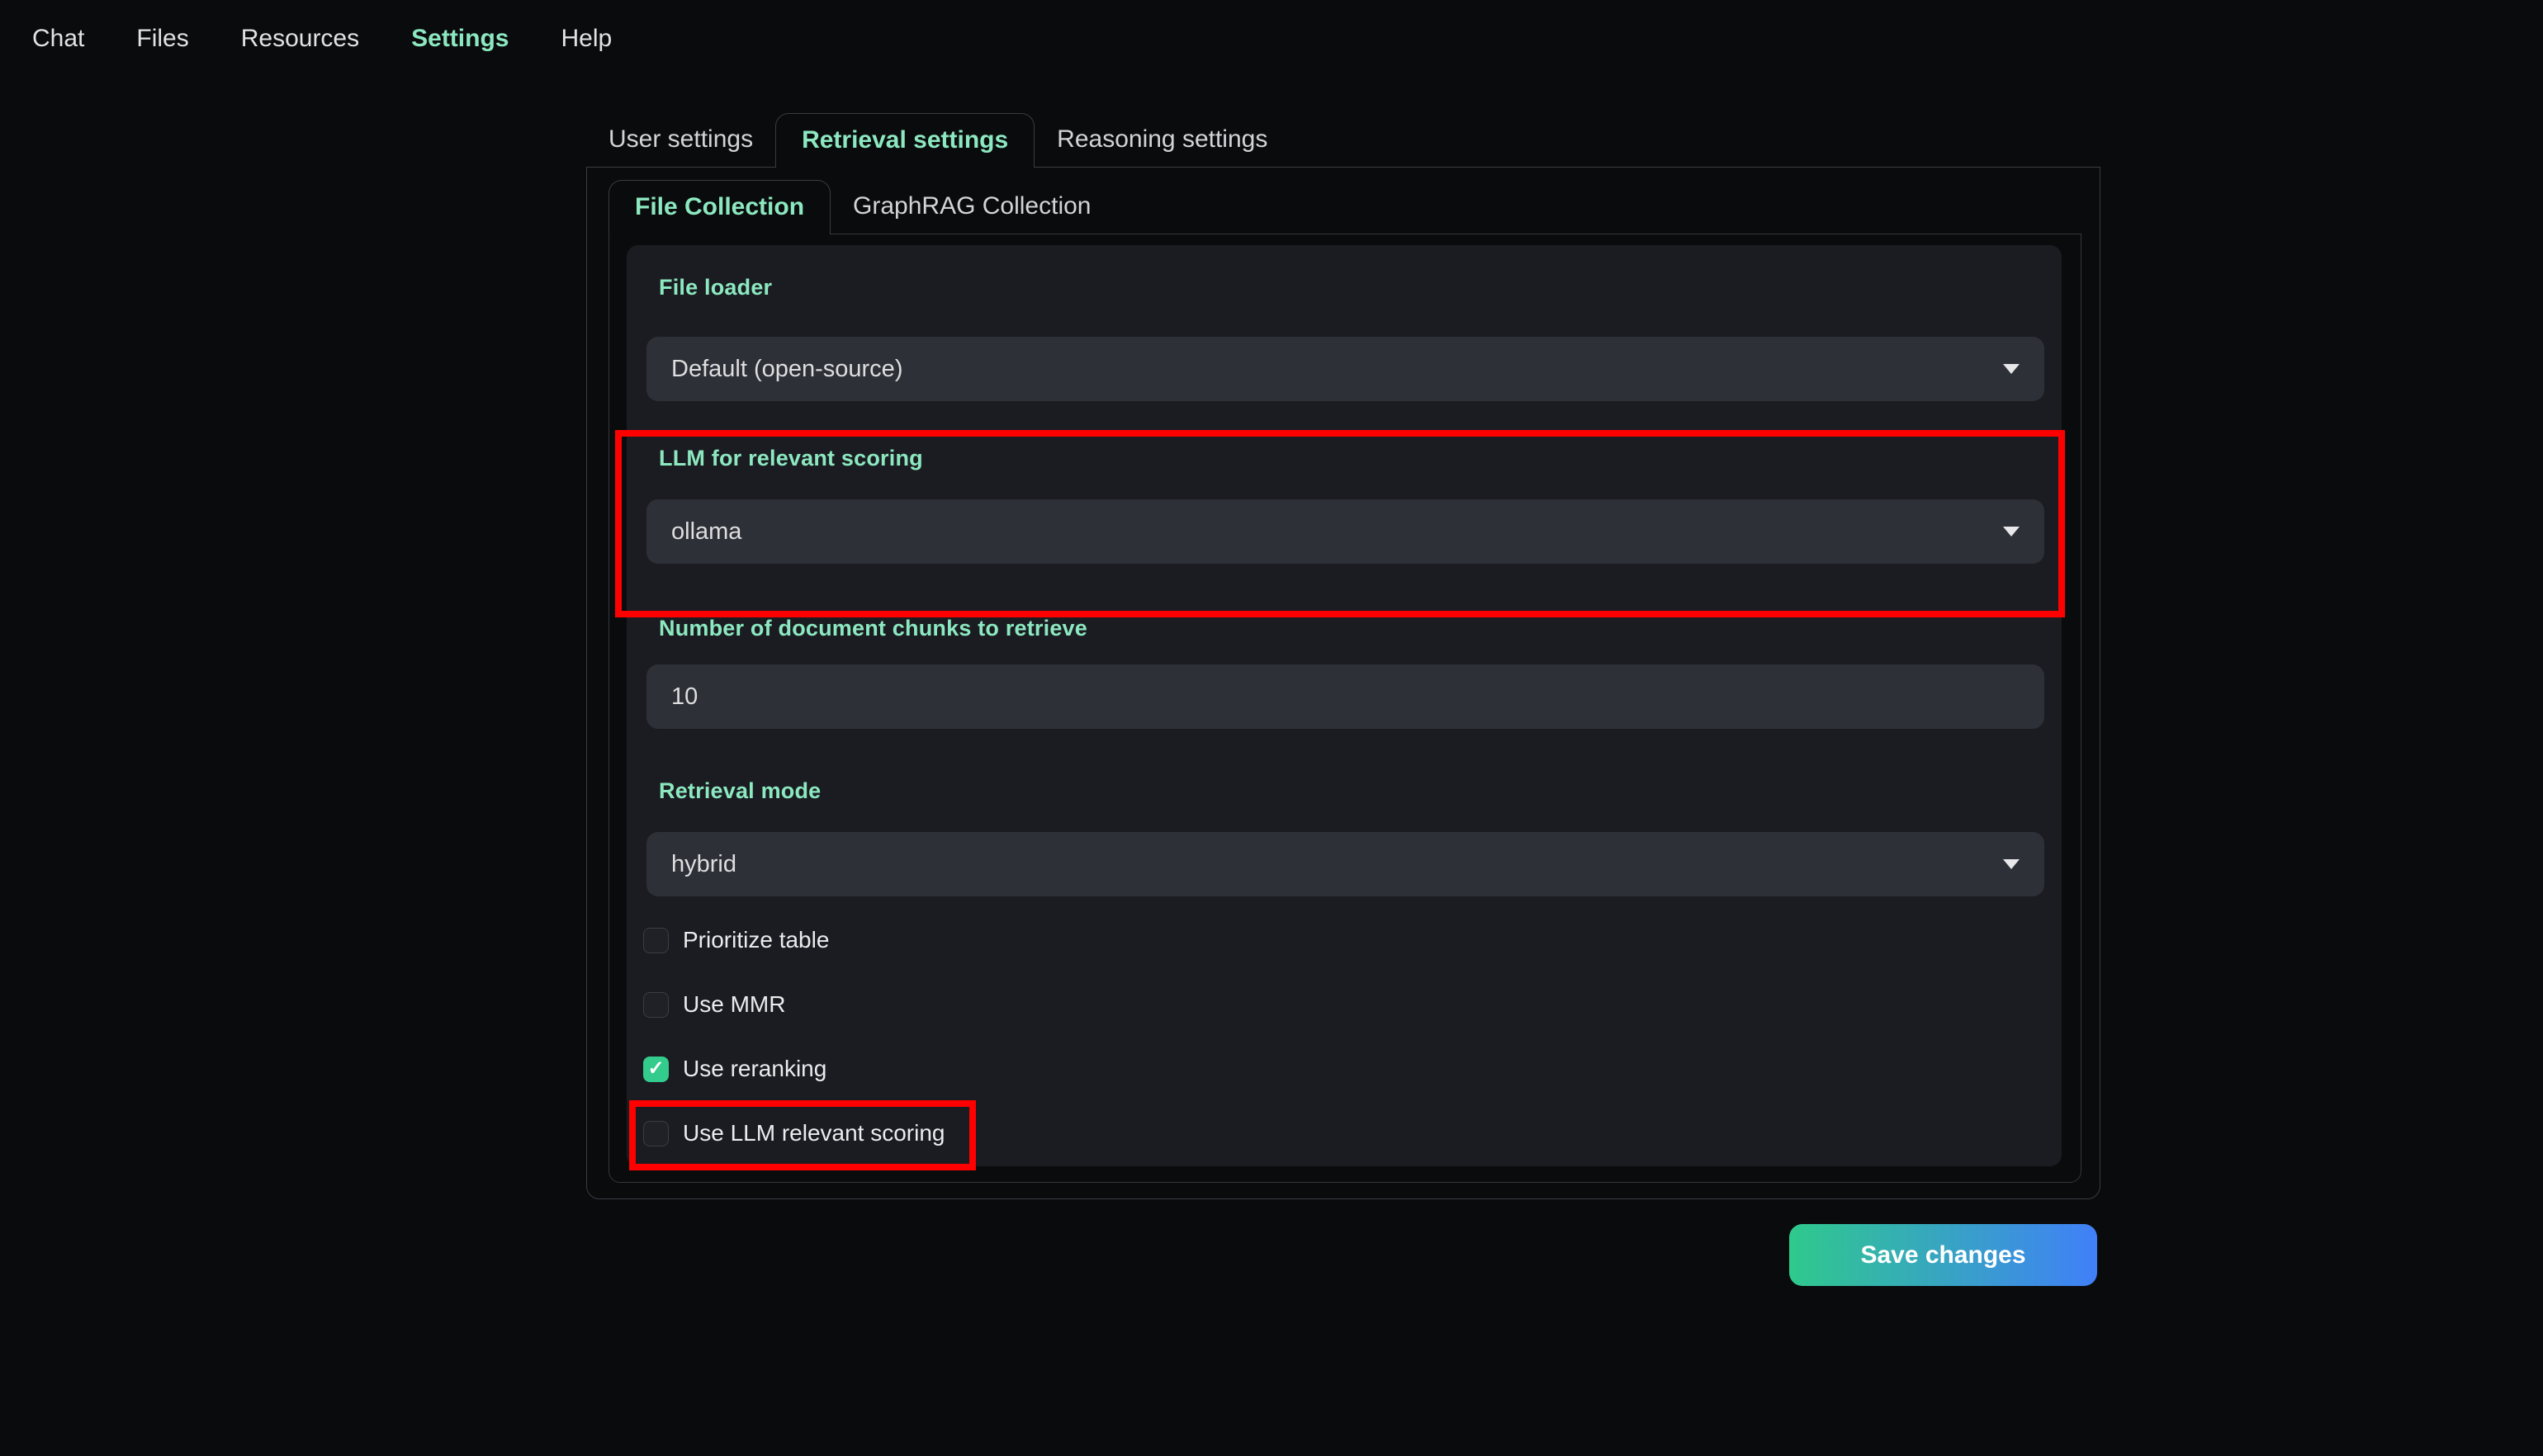 Image resolution: width=2543 pixels, height=1456 pixels. Describe the element at coordinates (814, 1133) in the screenshot. I see `checkbox-label: Use LLM relevant scoring` at that location.